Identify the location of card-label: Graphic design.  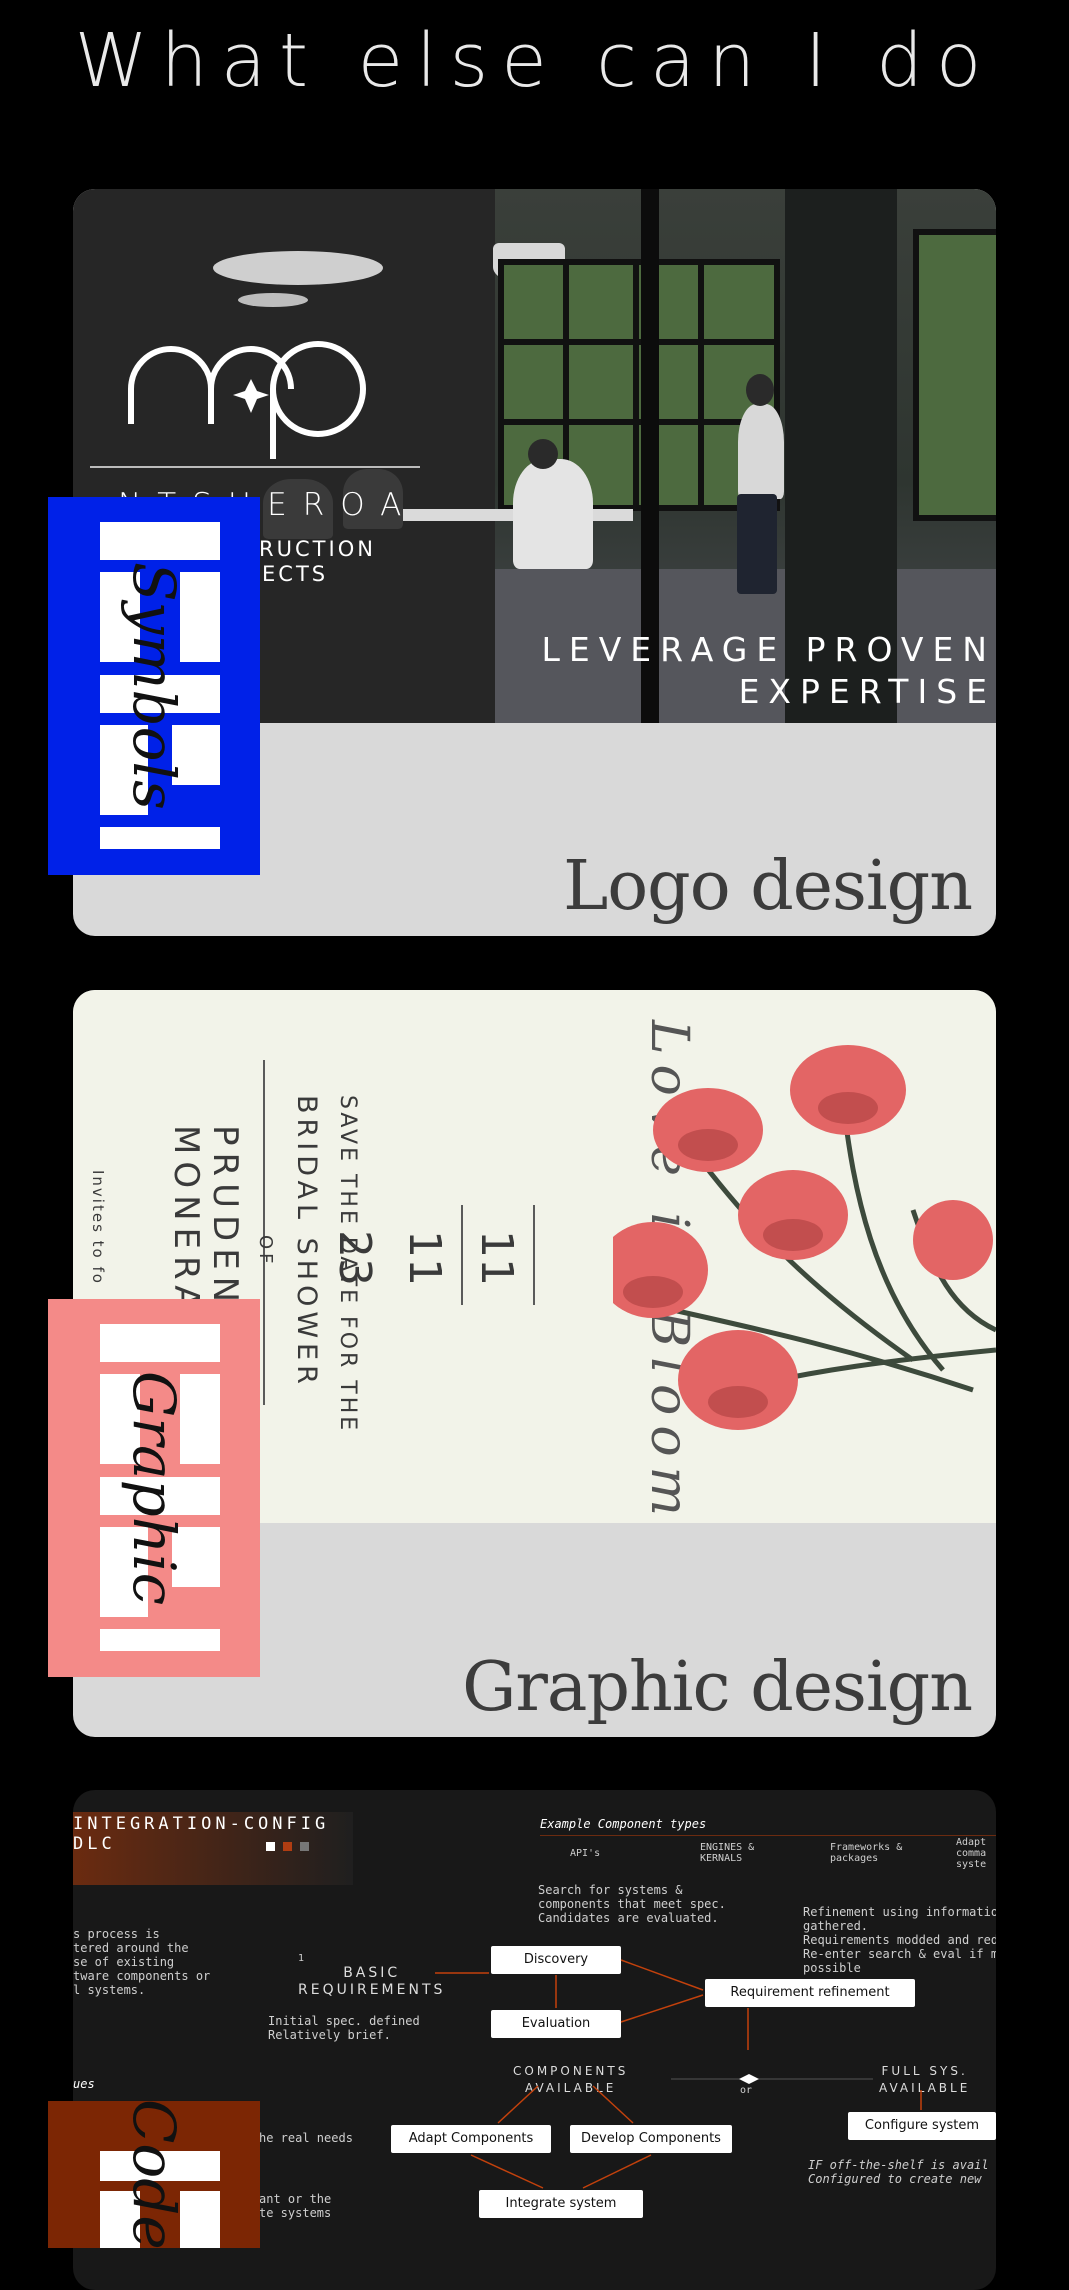
(717, 1687).